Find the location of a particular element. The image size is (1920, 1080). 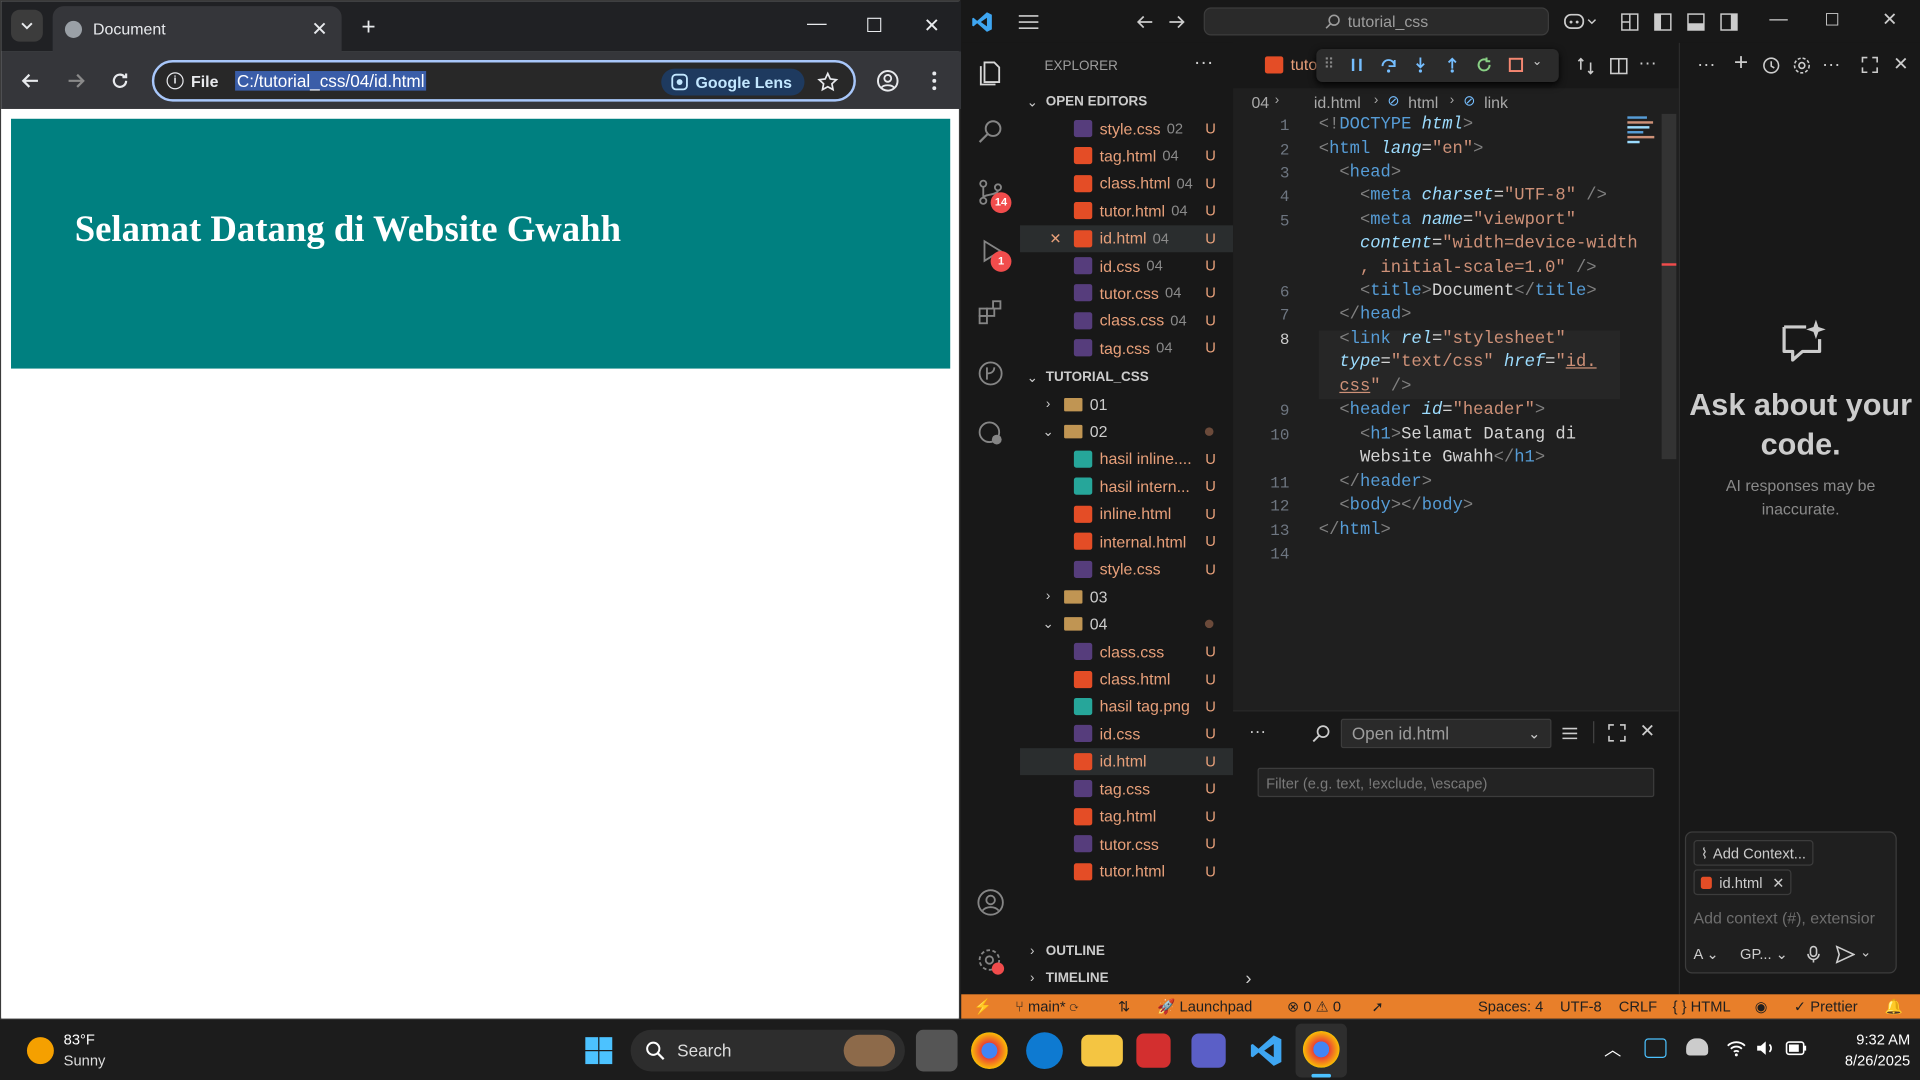

customize-layout-icon is located at coordinates (1630, 22).